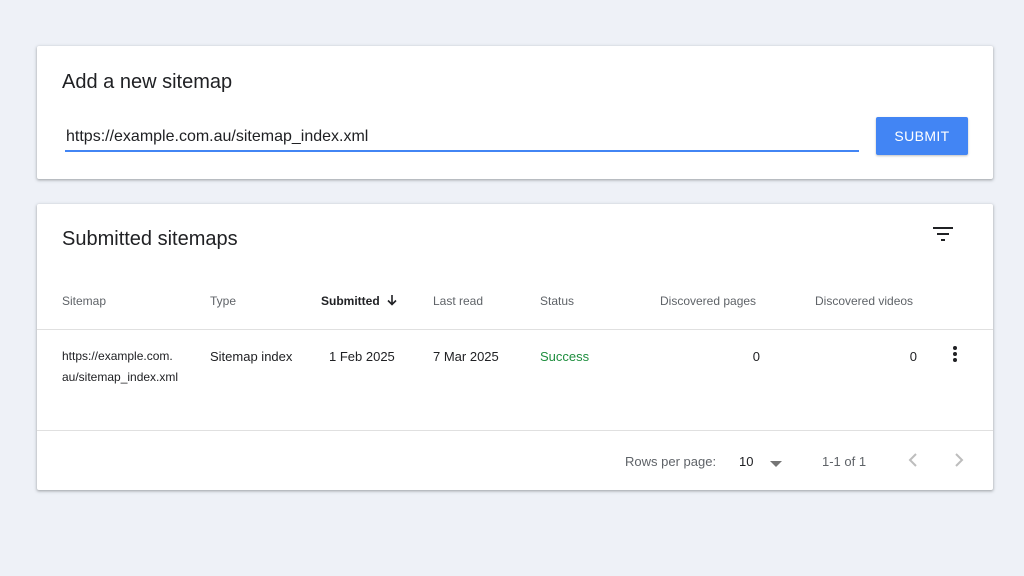 Image resolution: width=1024 pixels, height=576 pixels. What do you see at coordinates (756, 356) in the screenshot?
I see `cell-discovered-pages: 0` at bounding box center [756, 356].